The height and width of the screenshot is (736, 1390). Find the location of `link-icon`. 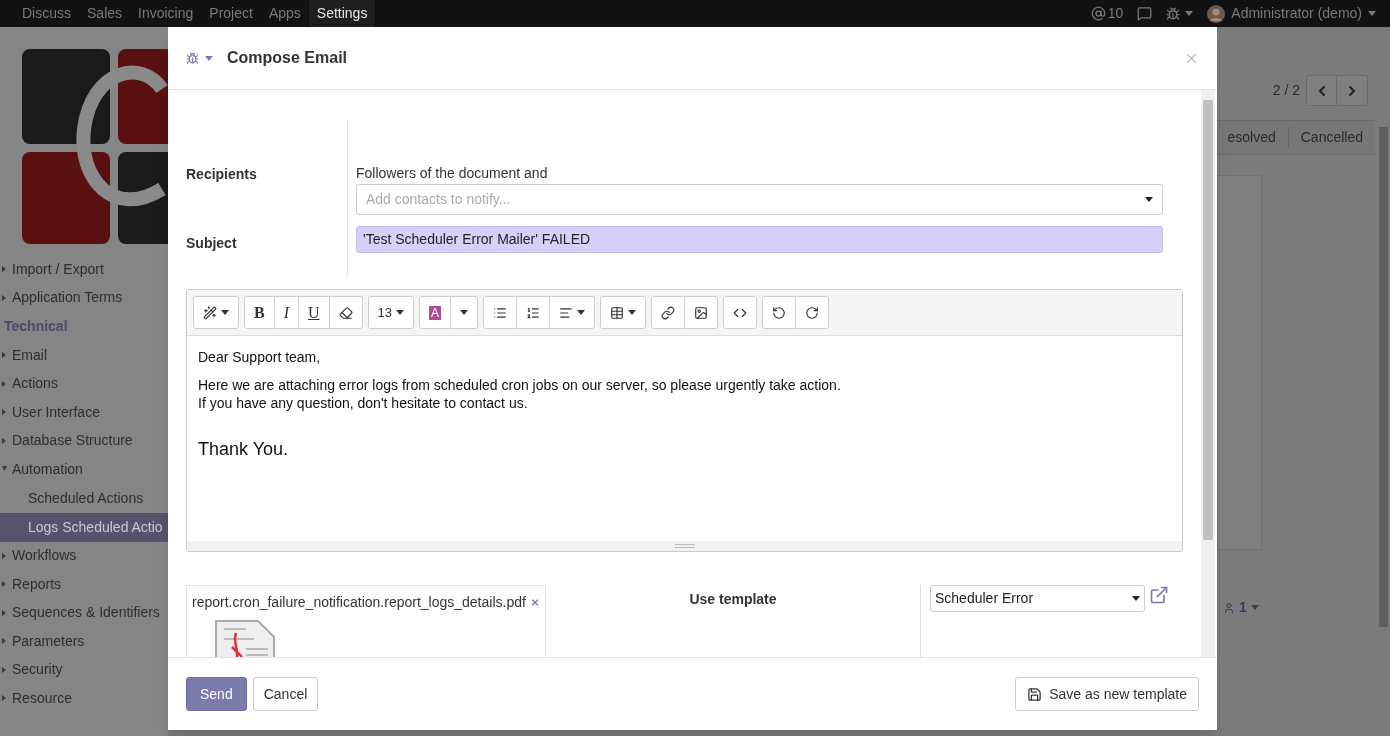

link-icon is located at coordinates (668, 312).